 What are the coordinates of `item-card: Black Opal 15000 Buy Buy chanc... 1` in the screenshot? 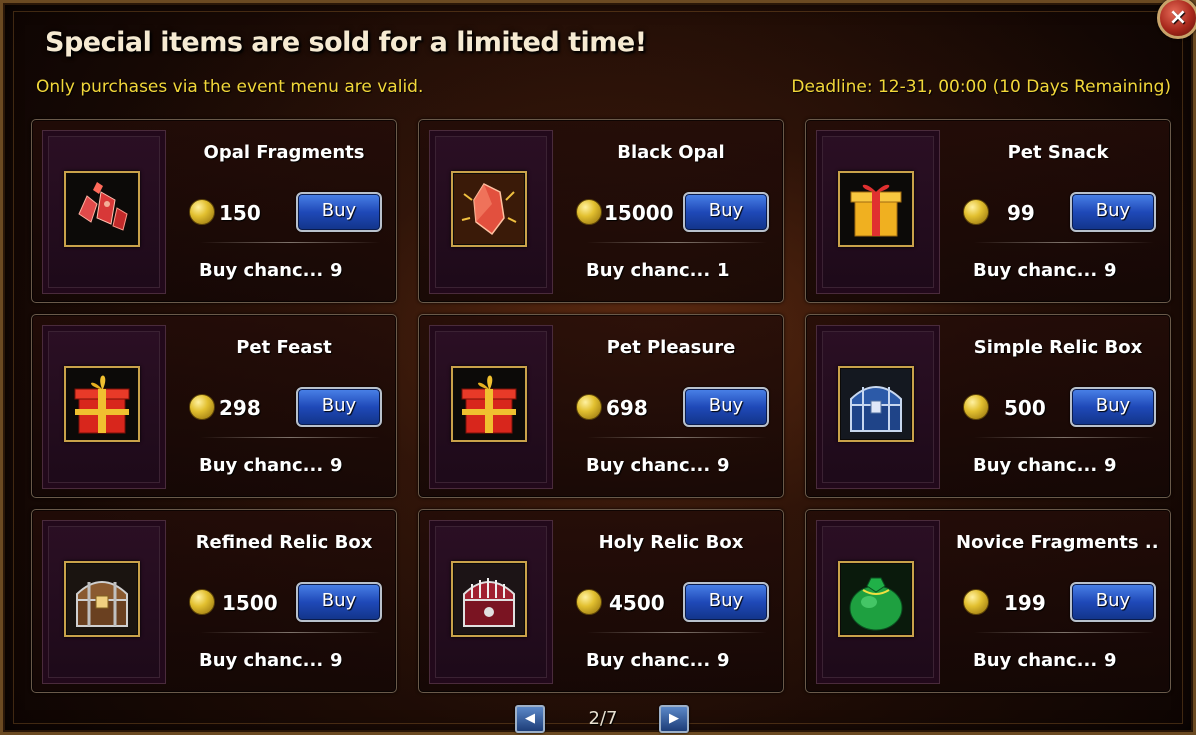 It's located at (601, 211).